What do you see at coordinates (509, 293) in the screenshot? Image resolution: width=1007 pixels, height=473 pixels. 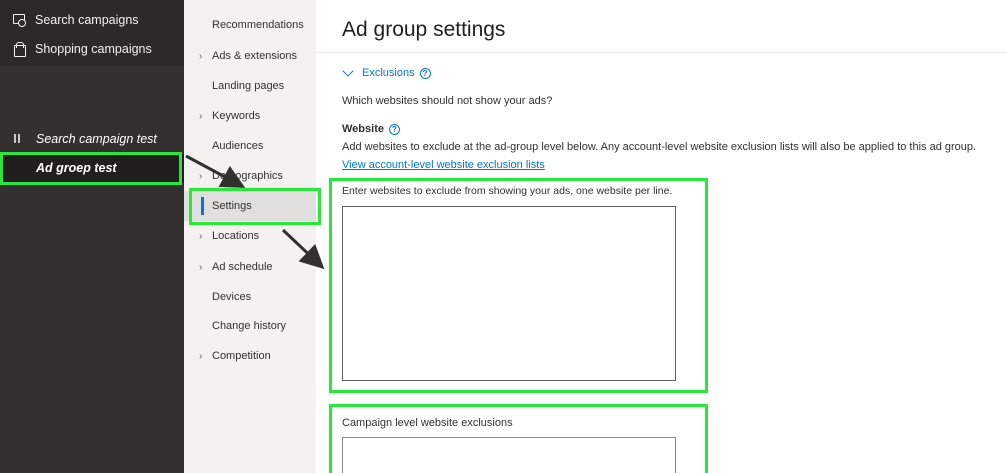 I see `website-exclusion-input` at bounding box center [509, 293].